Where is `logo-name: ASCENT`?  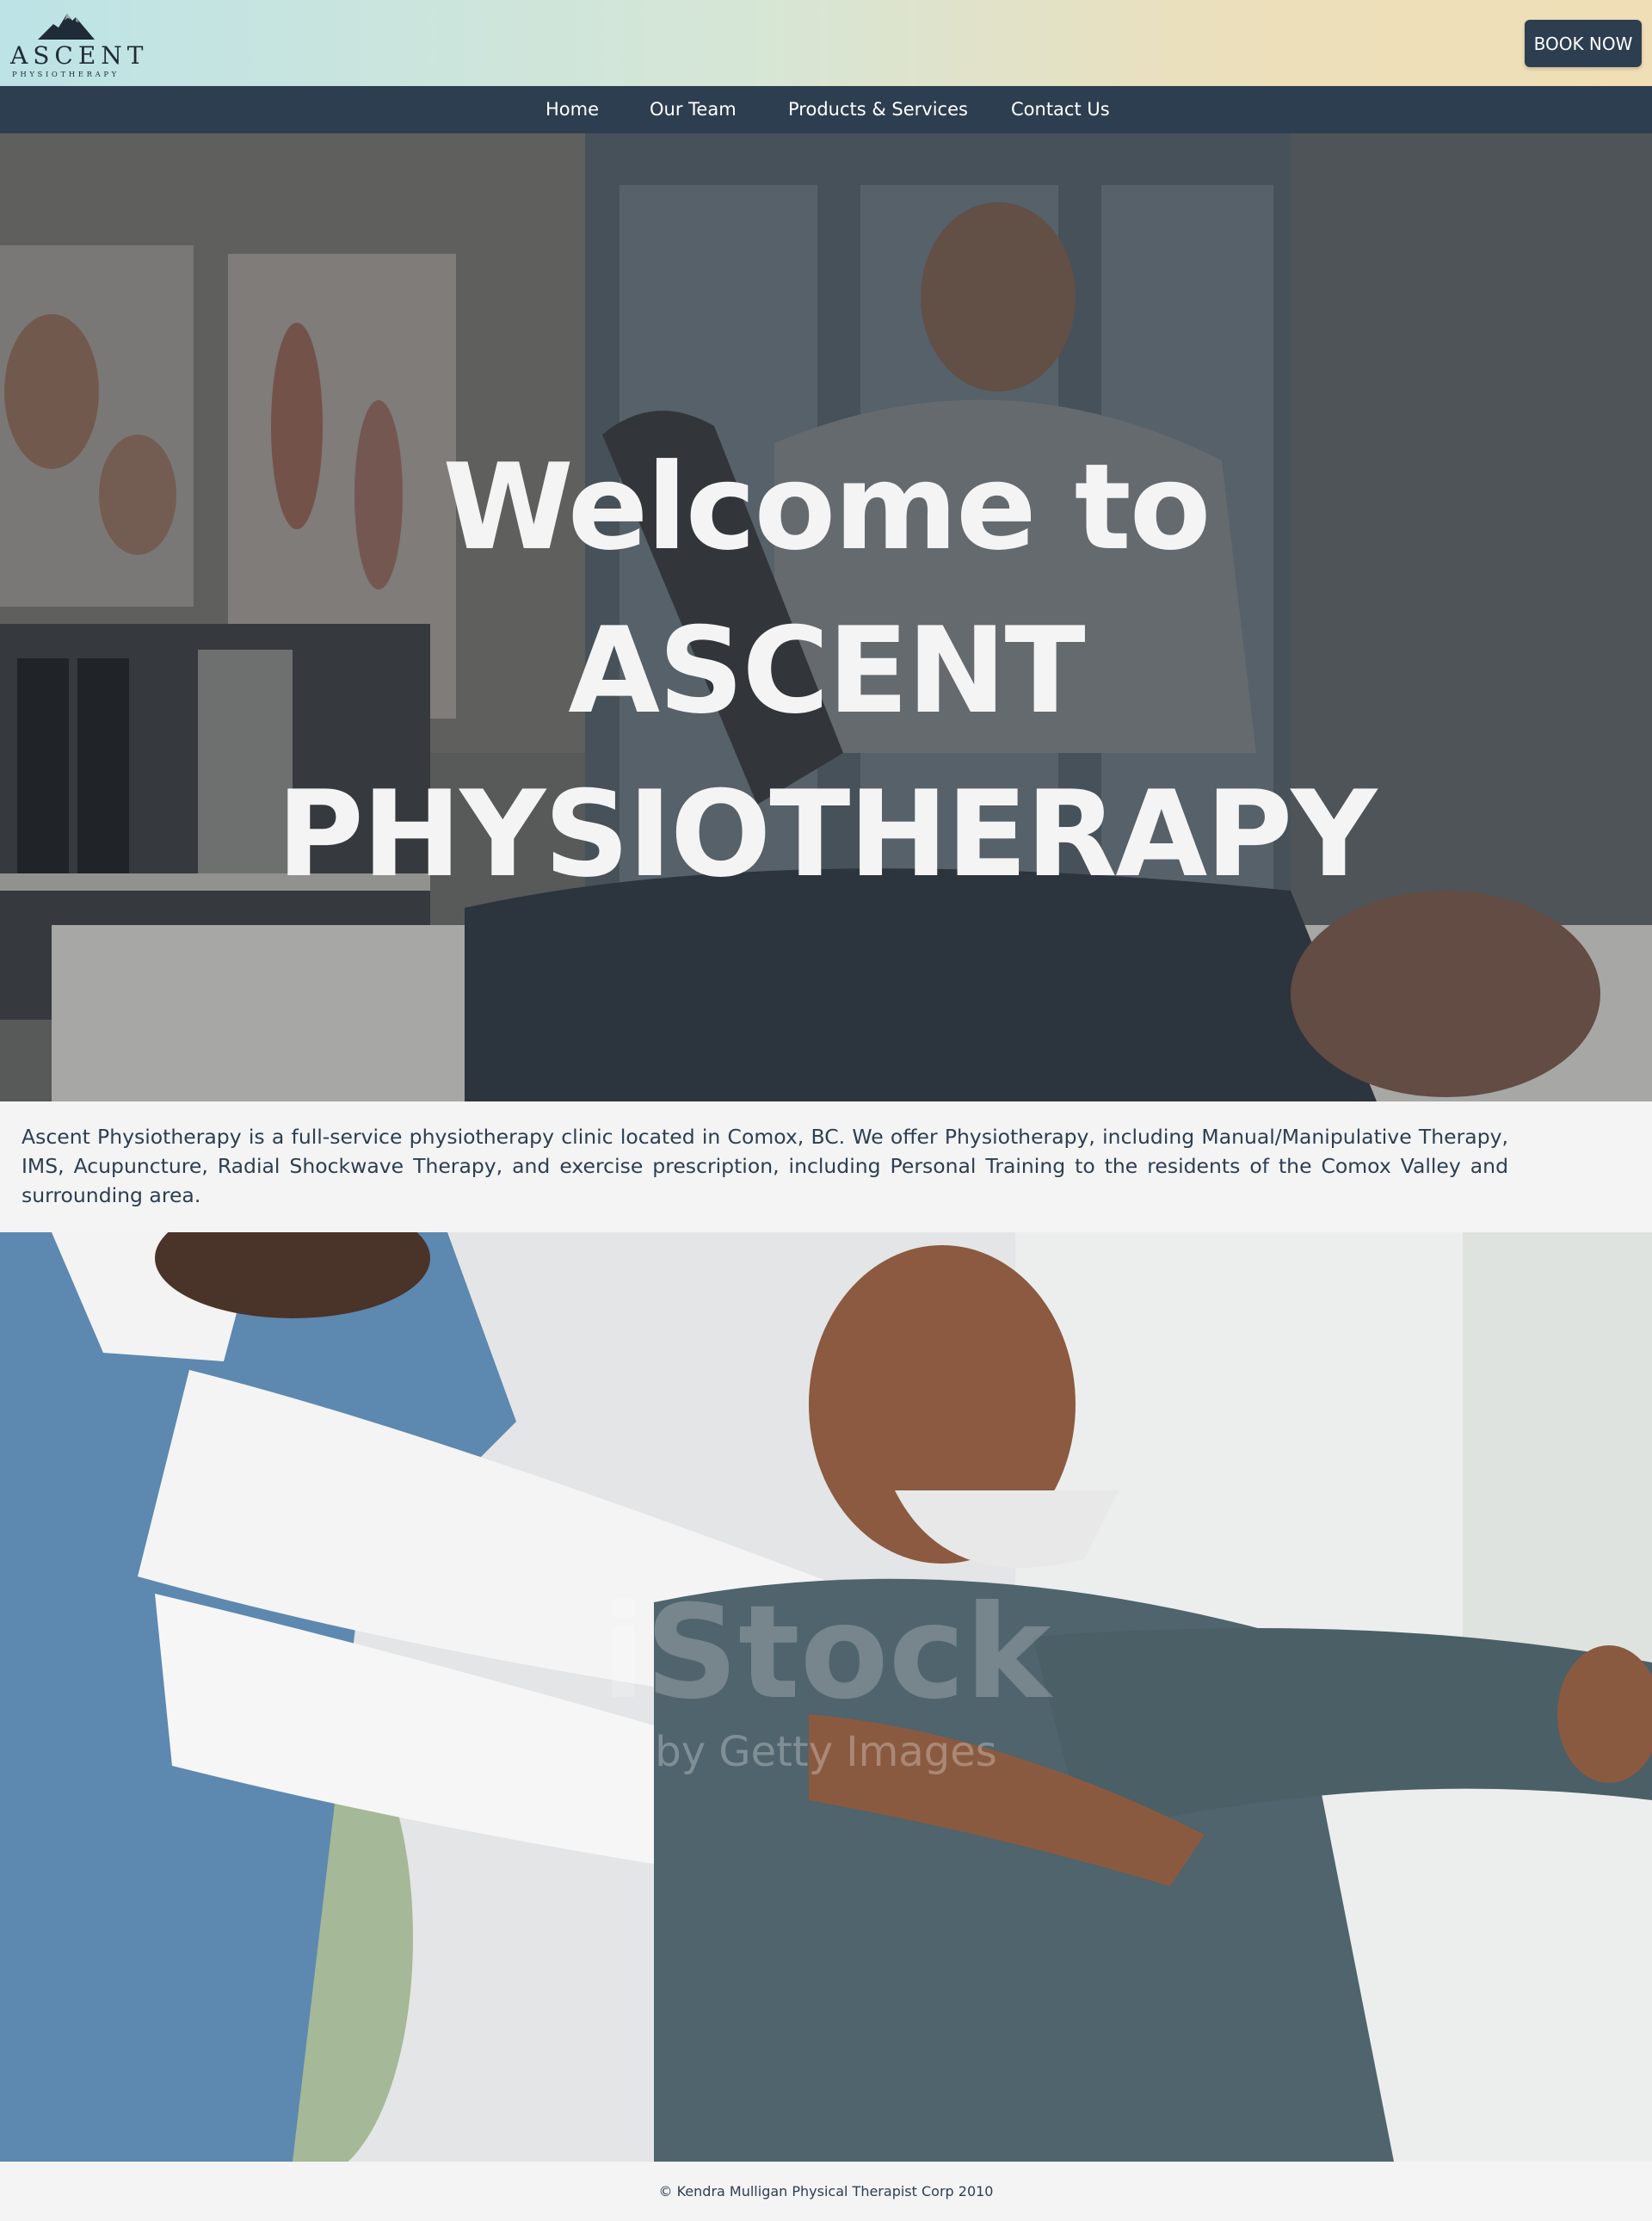
logo-name: ASCENT is located at coordinates (79, 55).